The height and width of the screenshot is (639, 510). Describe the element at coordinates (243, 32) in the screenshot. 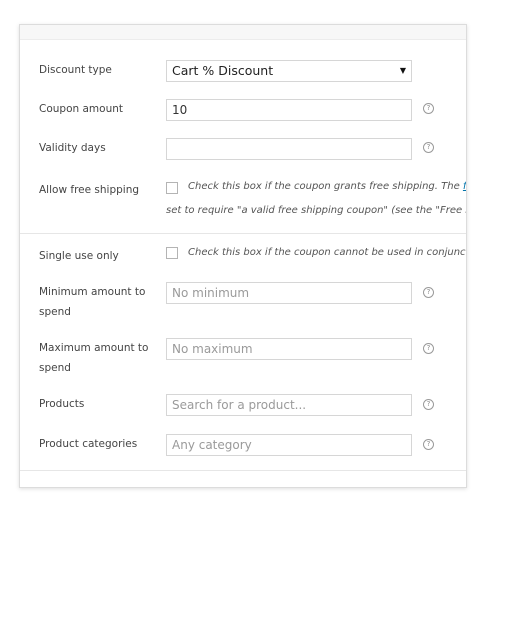

I see `panel-header-bar` at that location.